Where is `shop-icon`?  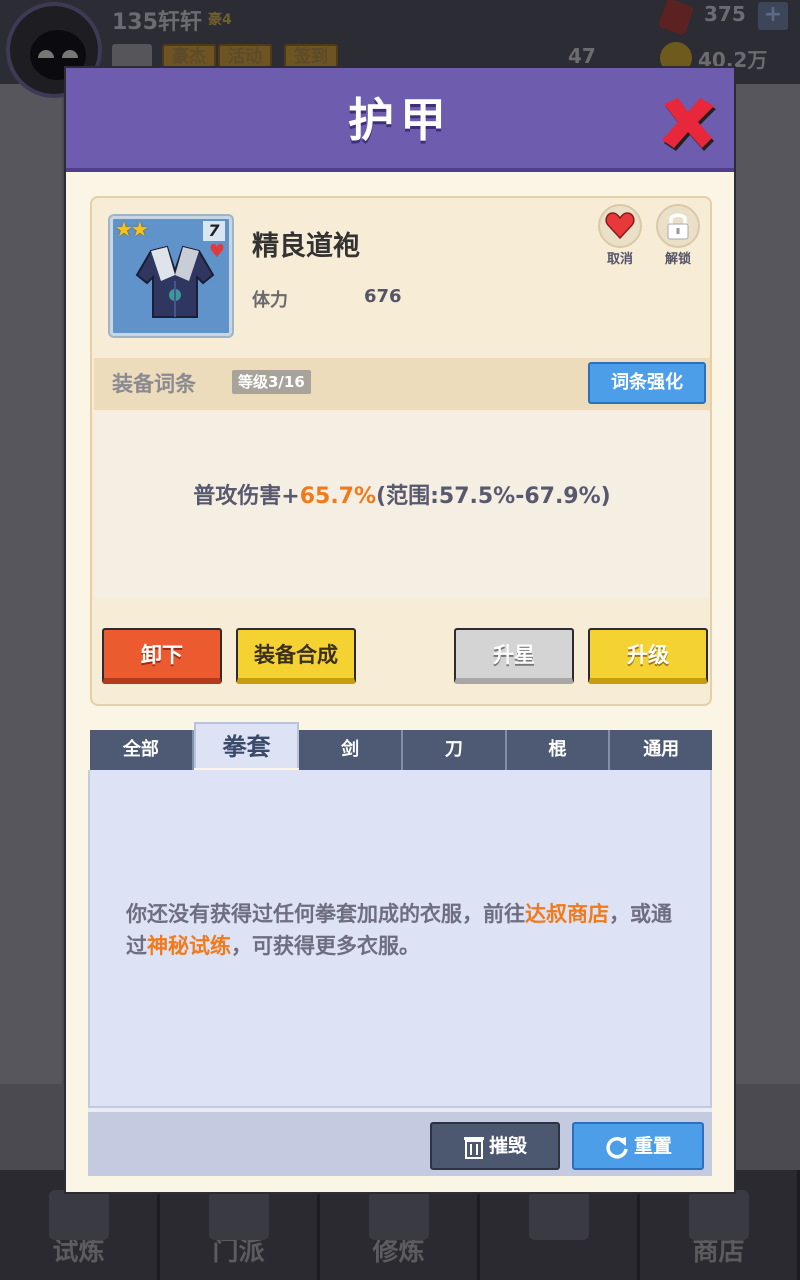
shop-icon is located at coordinates (718, 1215).